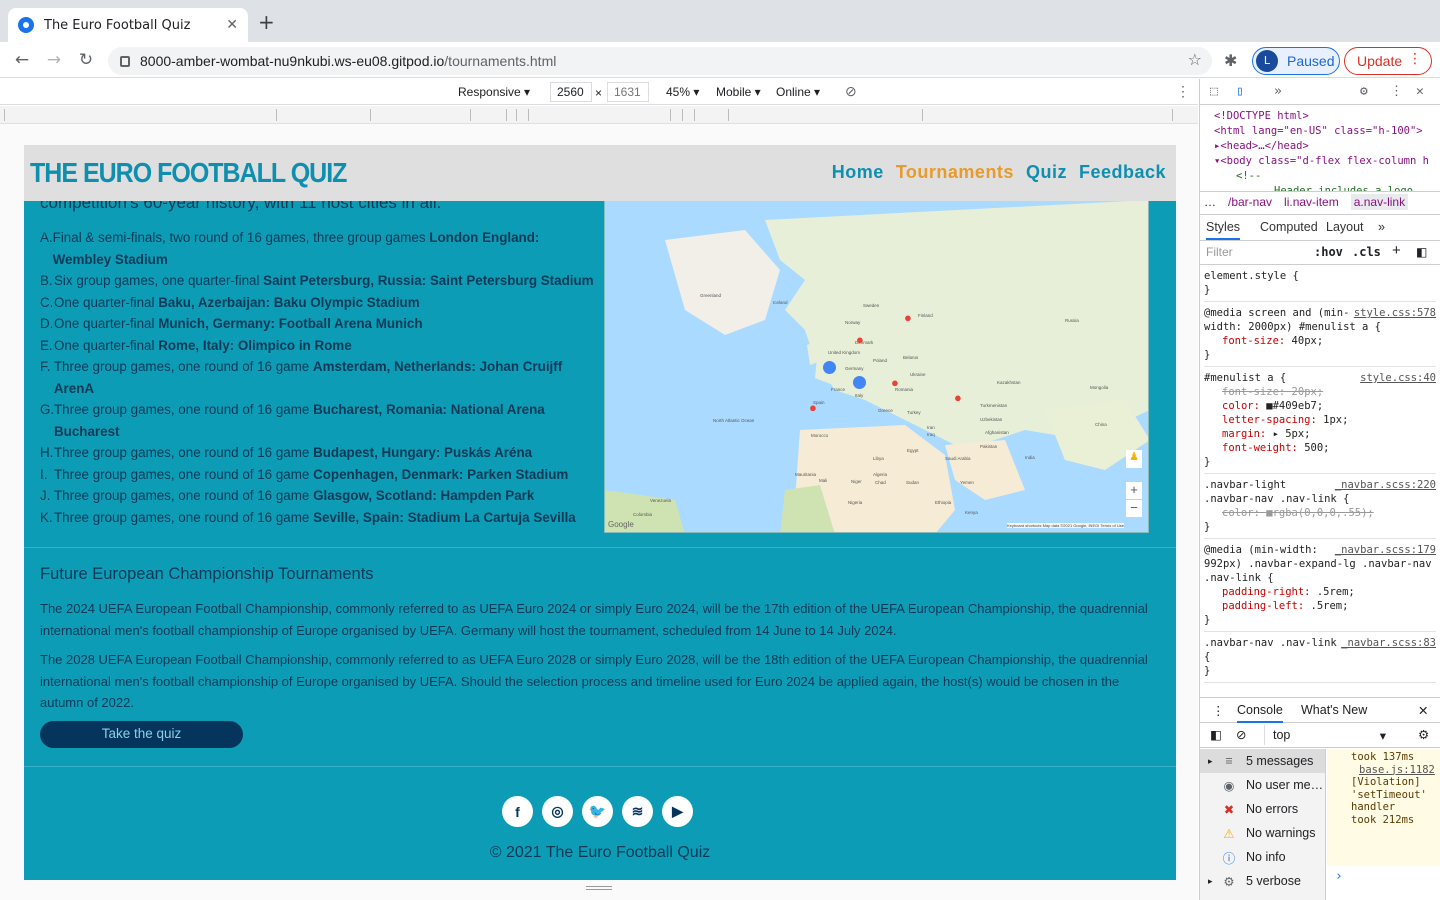  What do you see at coordinates (1320, 657) in the screenshot?
I see `css-rule: _navbar.scss:83 .navbar-nav .nav-link {}` at bounding box center [1320, 657].